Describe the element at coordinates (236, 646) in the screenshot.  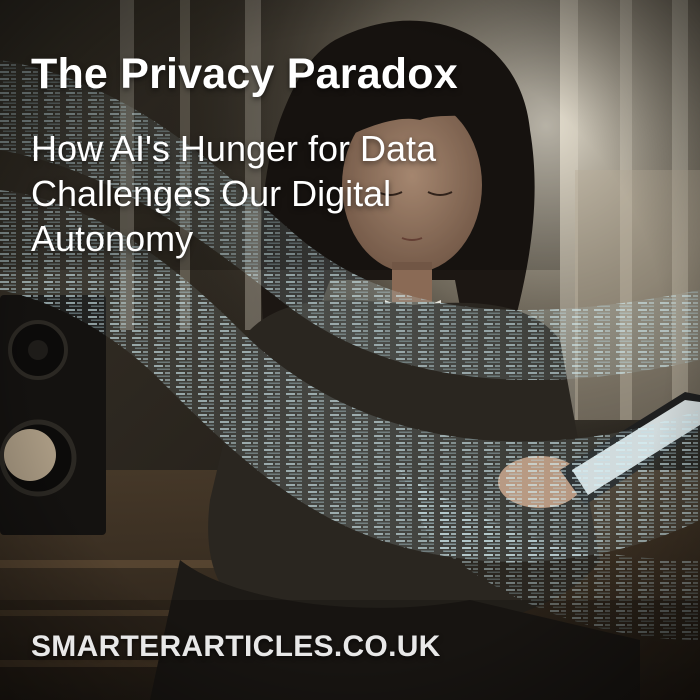
I see `site-url: SMARTERARTICLES.CO.UK` at that location.